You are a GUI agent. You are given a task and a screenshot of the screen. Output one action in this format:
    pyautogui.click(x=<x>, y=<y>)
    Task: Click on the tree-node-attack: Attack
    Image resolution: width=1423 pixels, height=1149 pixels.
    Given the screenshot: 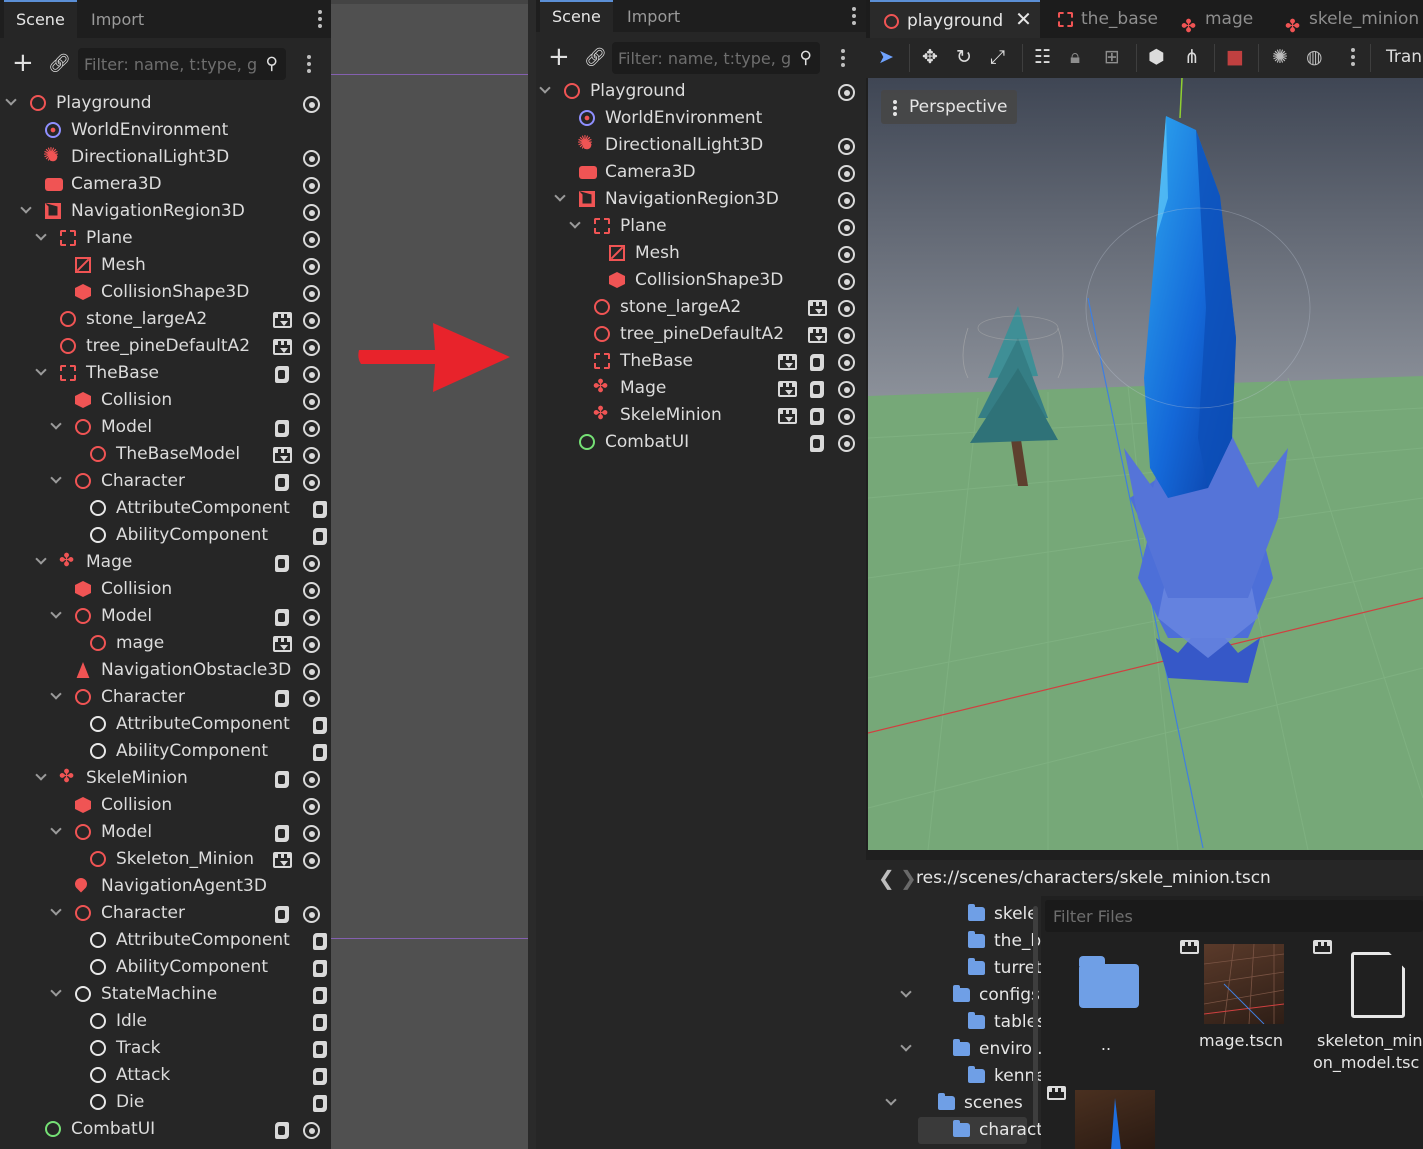 What is the action you would take?
    pyautogui.click(x=165, y=1075)
    